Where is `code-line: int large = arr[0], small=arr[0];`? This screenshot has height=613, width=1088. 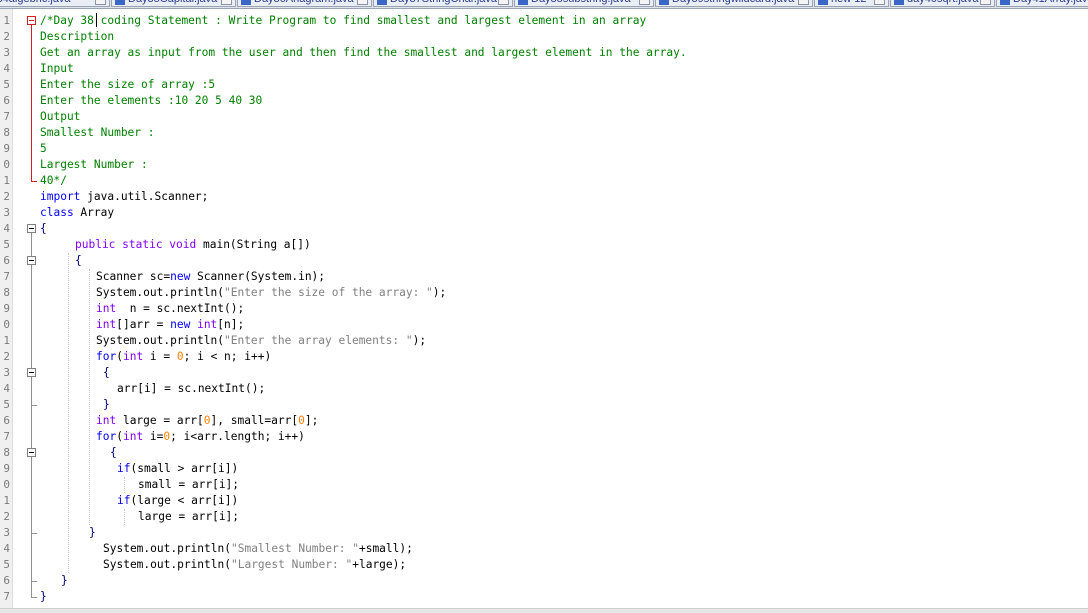 code-line: int large = arr[0], small=arr[0]; is located at coordinates (207, 421).